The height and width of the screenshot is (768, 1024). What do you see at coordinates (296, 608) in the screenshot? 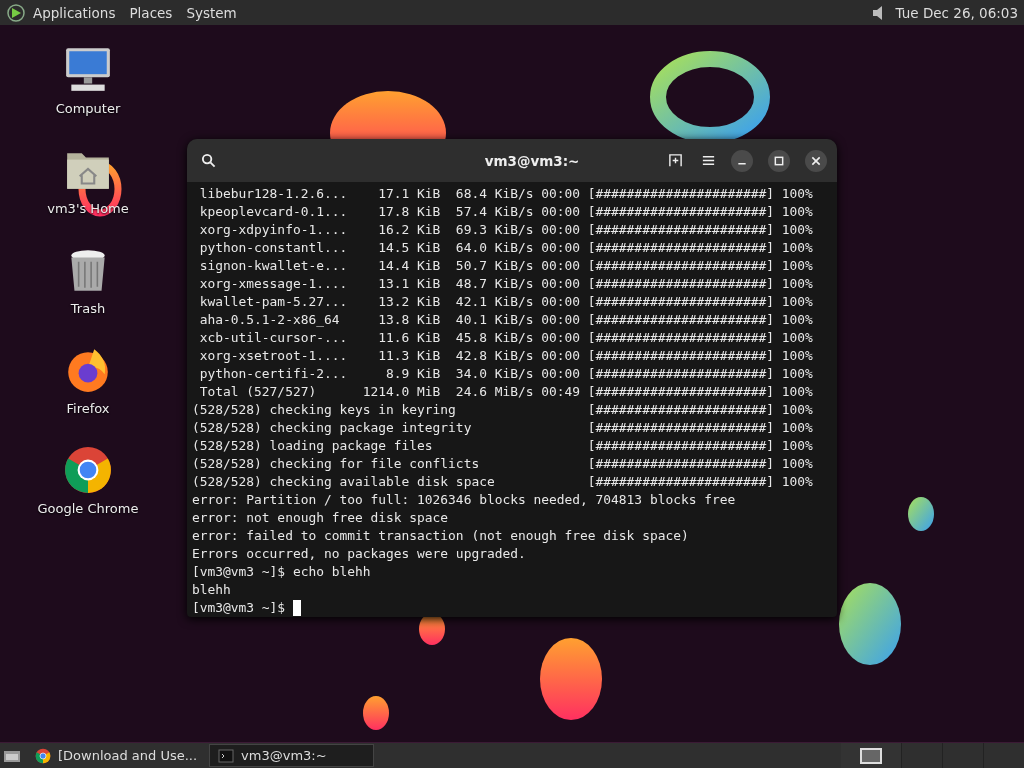
I see `text-cursor` at bounding box center [296, 608].